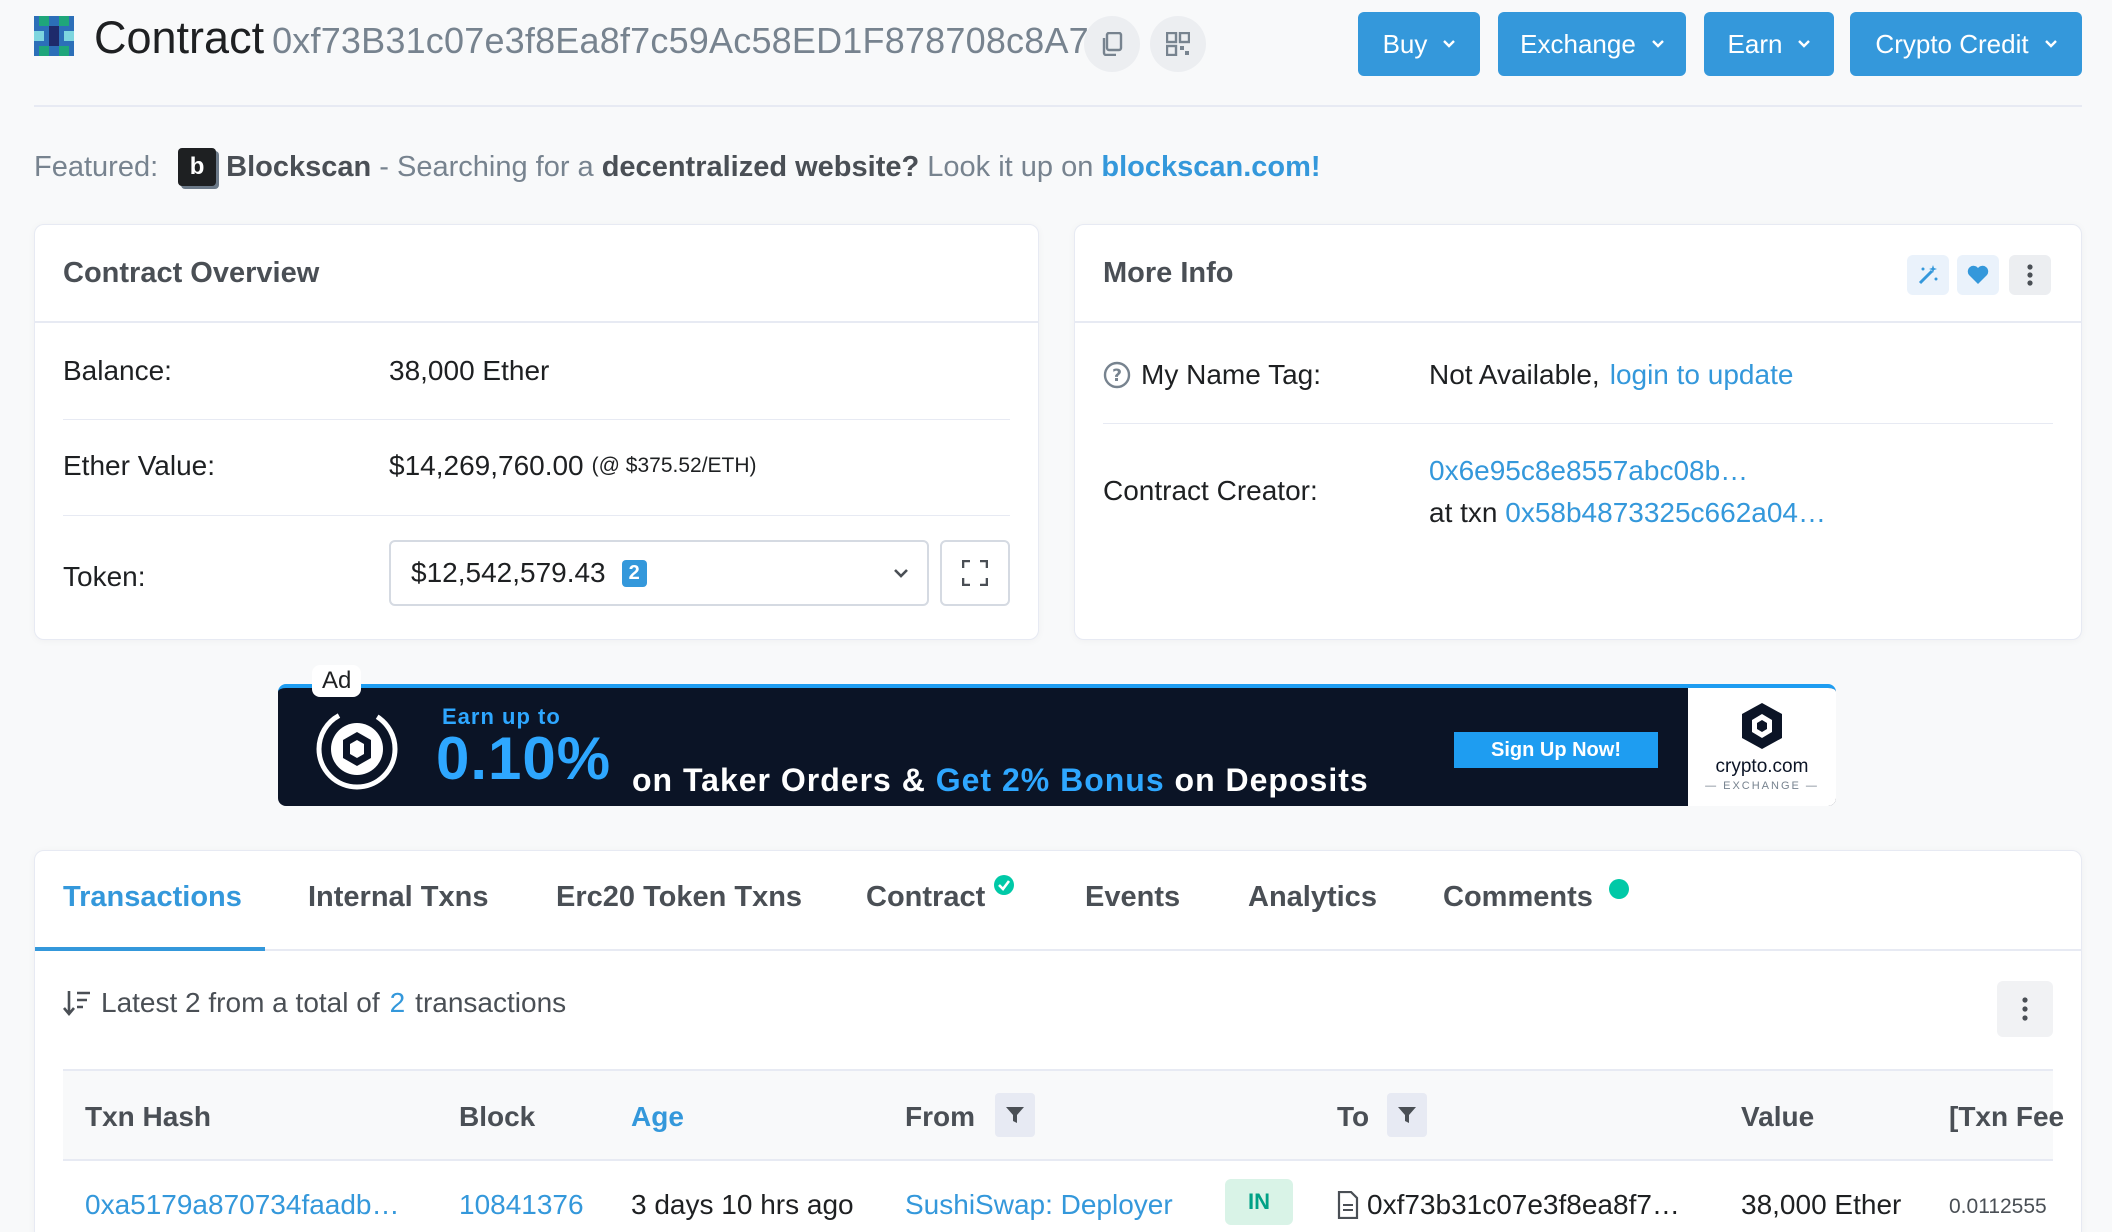 The width and height of the screenshot is (2112, 1232). What do you see at coordinates (486, 465) in the screenshot?
I see `ether-value: $14,269,760.00` at bounding box center [486, 465].